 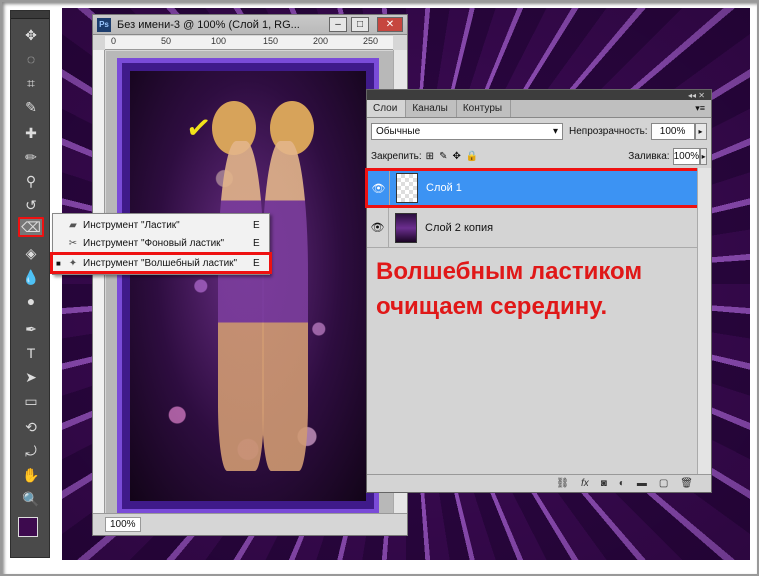 What do you see at coordinates (555, 131) in the screenshot?
I see `chevron-down-icon: ▾` at bounding box center [555, 131].